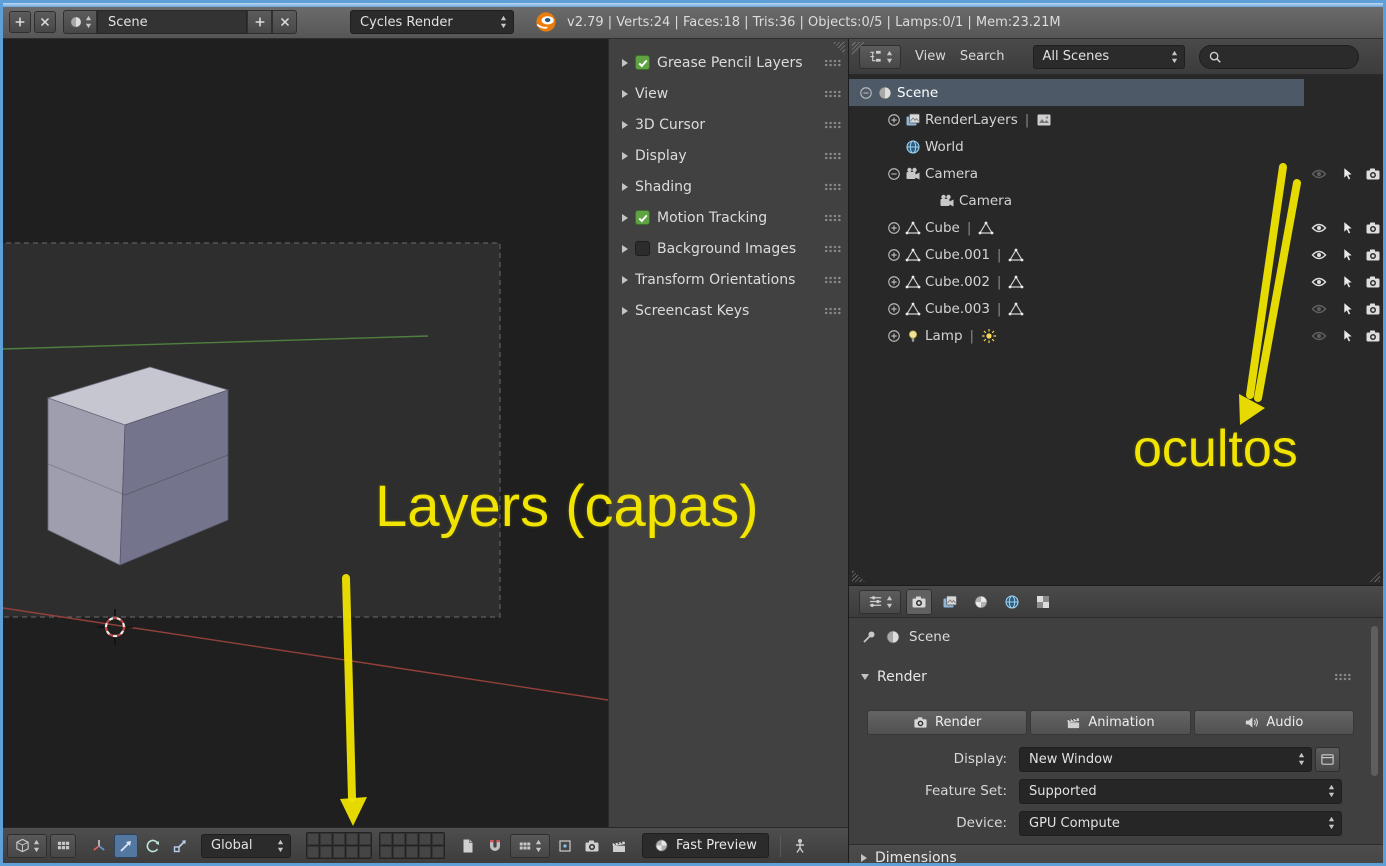  I want to click on outliner-item-label: Scene, so click(917, 93).